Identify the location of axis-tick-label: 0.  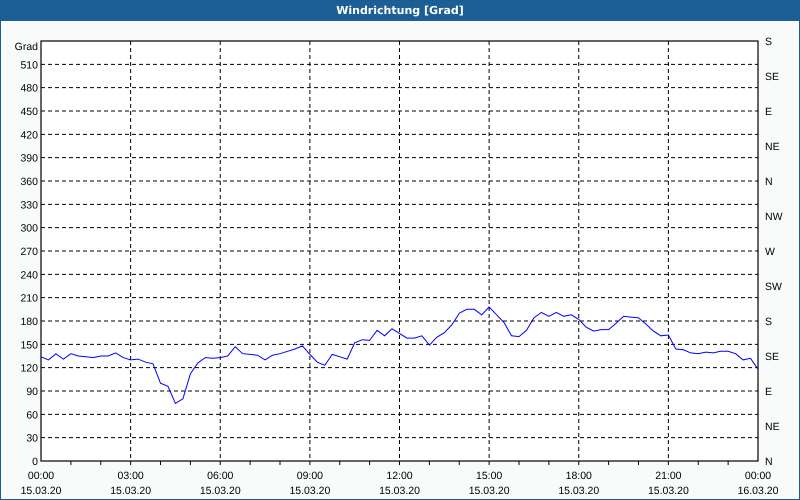
(35, 462).